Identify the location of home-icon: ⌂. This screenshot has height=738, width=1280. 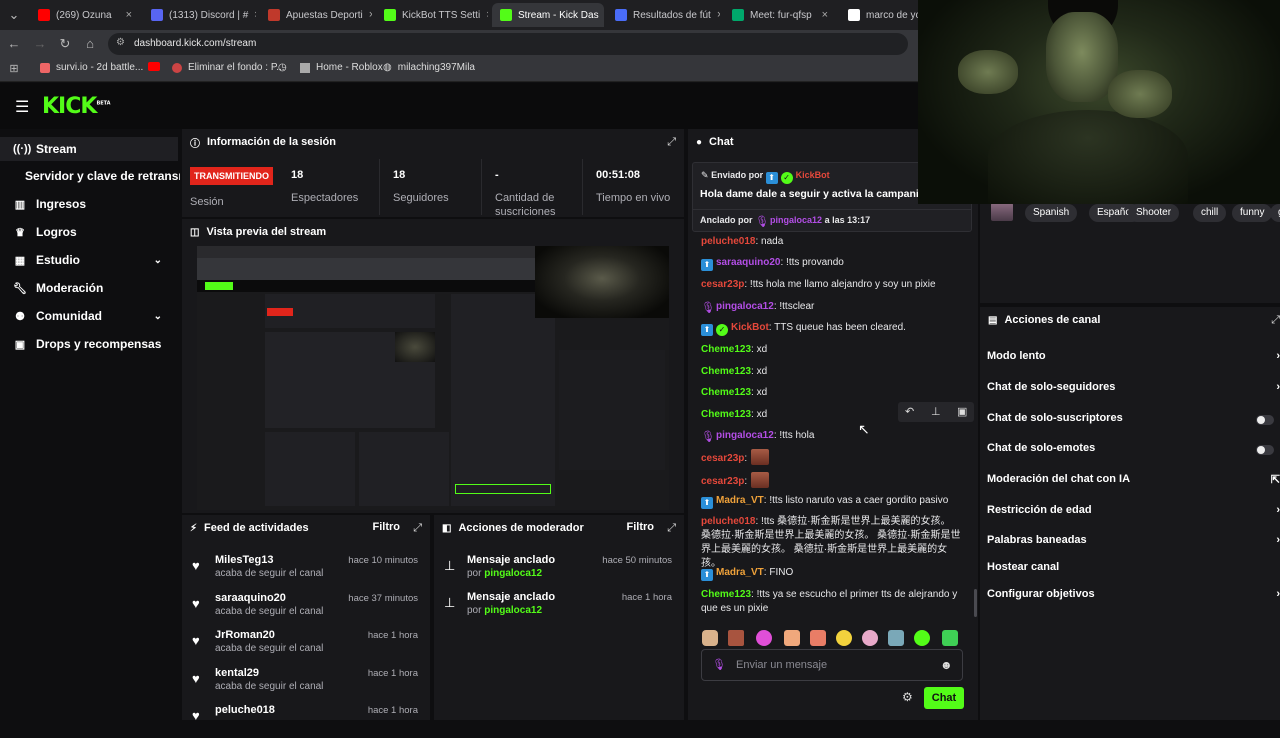
(90, 44).